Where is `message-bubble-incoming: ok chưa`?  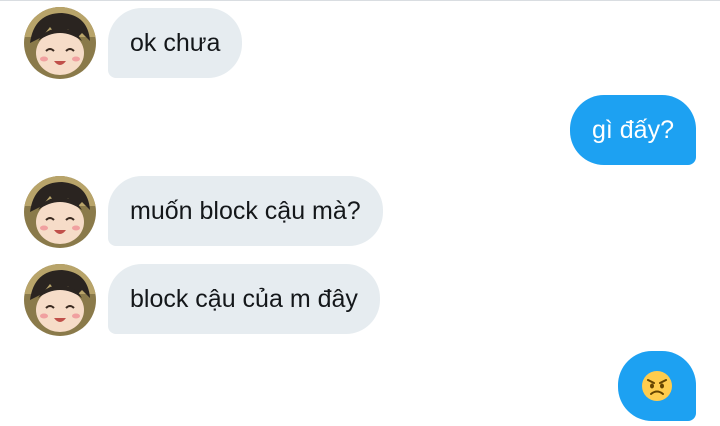 message-bubble-incoming: ok chưa is located at coordinates (175, 43).